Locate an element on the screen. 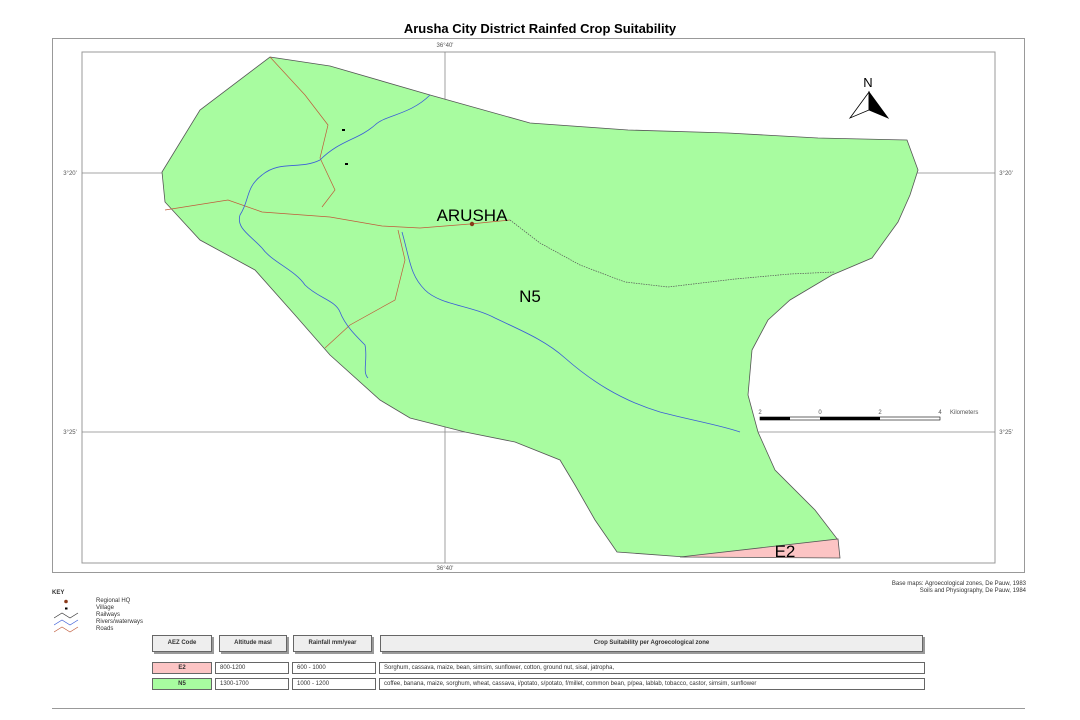  legend-item-village: Village is located at coordinates (122, 608).